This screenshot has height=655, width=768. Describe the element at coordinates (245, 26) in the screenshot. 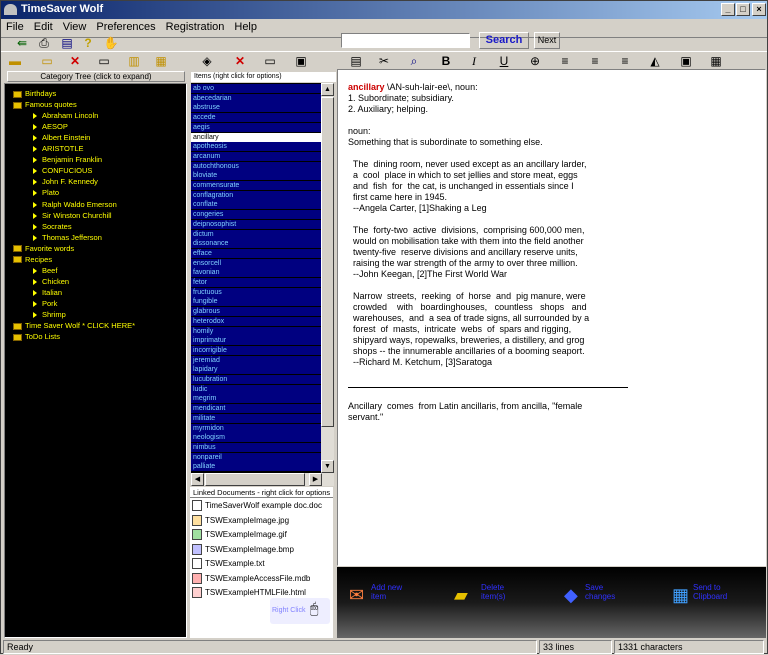

I see `menu-help: Help` at that location.